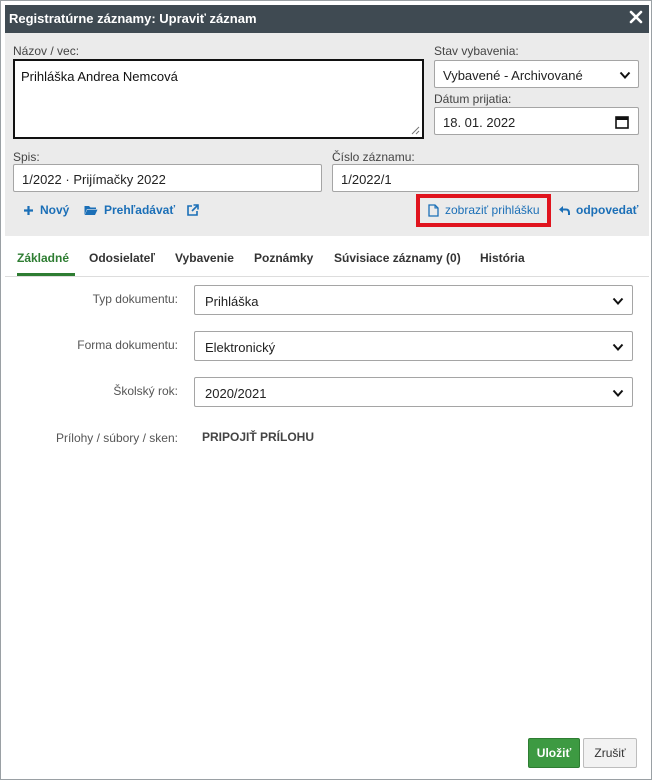 This screenshot has width=652, height=780. I want to click on record-number-input: 1/2022/1, so click(485, 178).